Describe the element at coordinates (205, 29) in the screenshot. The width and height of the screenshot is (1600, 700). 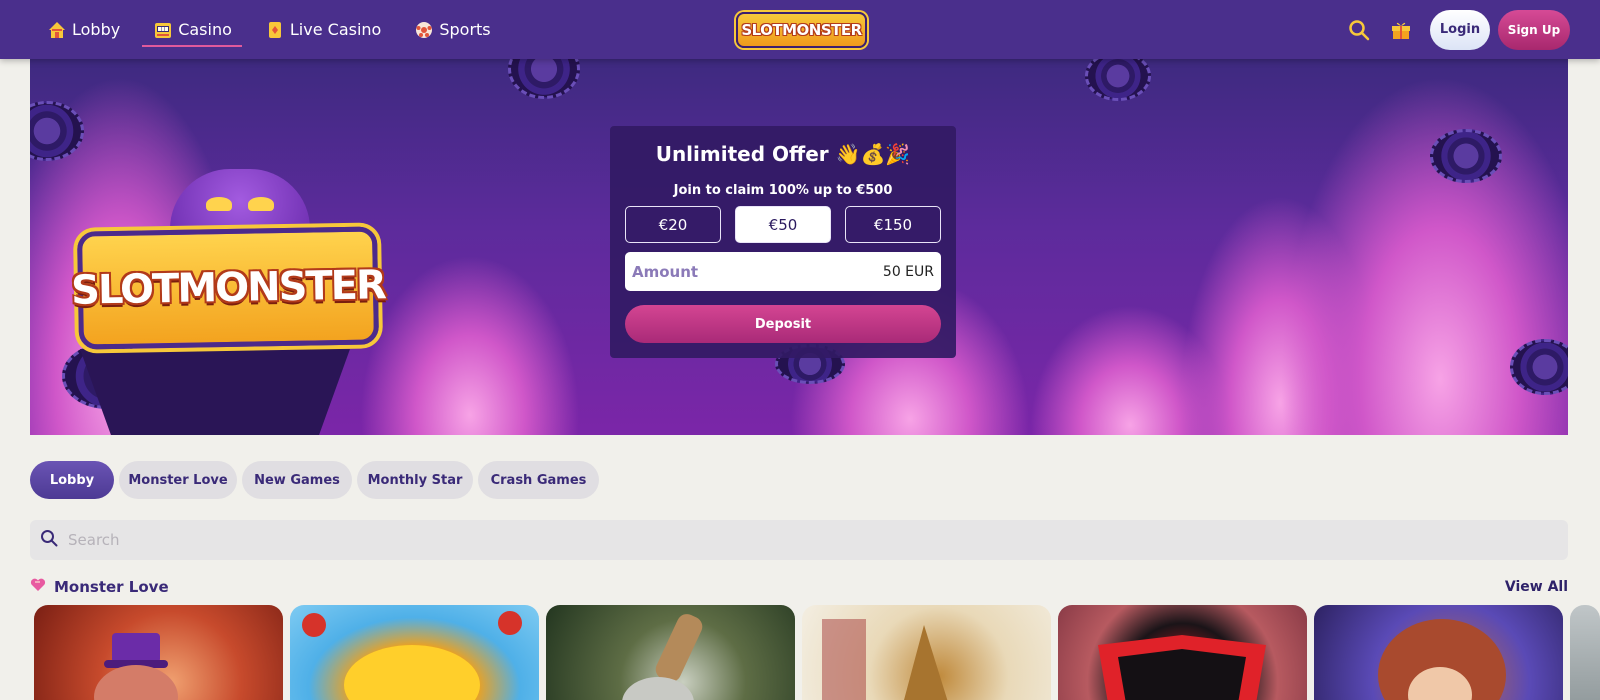
I see `nav-casino-label: Casino` at that location.